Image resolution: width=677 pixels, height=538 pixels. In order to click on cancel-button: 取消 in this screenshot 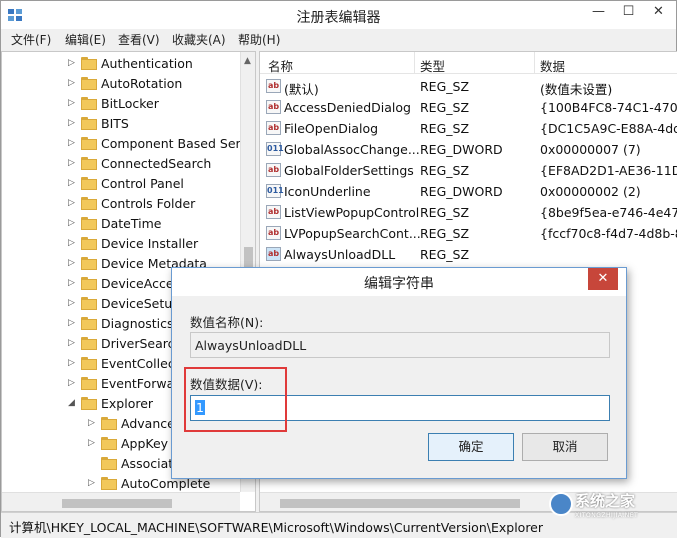, I will do `click(565, 447)`.